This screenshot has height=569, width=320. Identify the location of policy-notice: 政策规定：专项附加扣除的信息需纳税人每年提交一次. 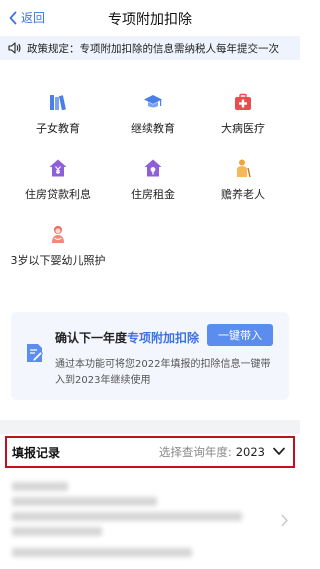
(150, 48).